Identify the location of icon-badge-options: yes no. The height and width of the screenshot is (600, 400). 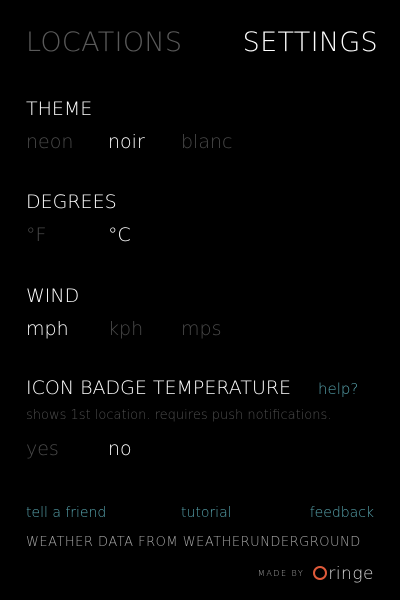
(206, 449).